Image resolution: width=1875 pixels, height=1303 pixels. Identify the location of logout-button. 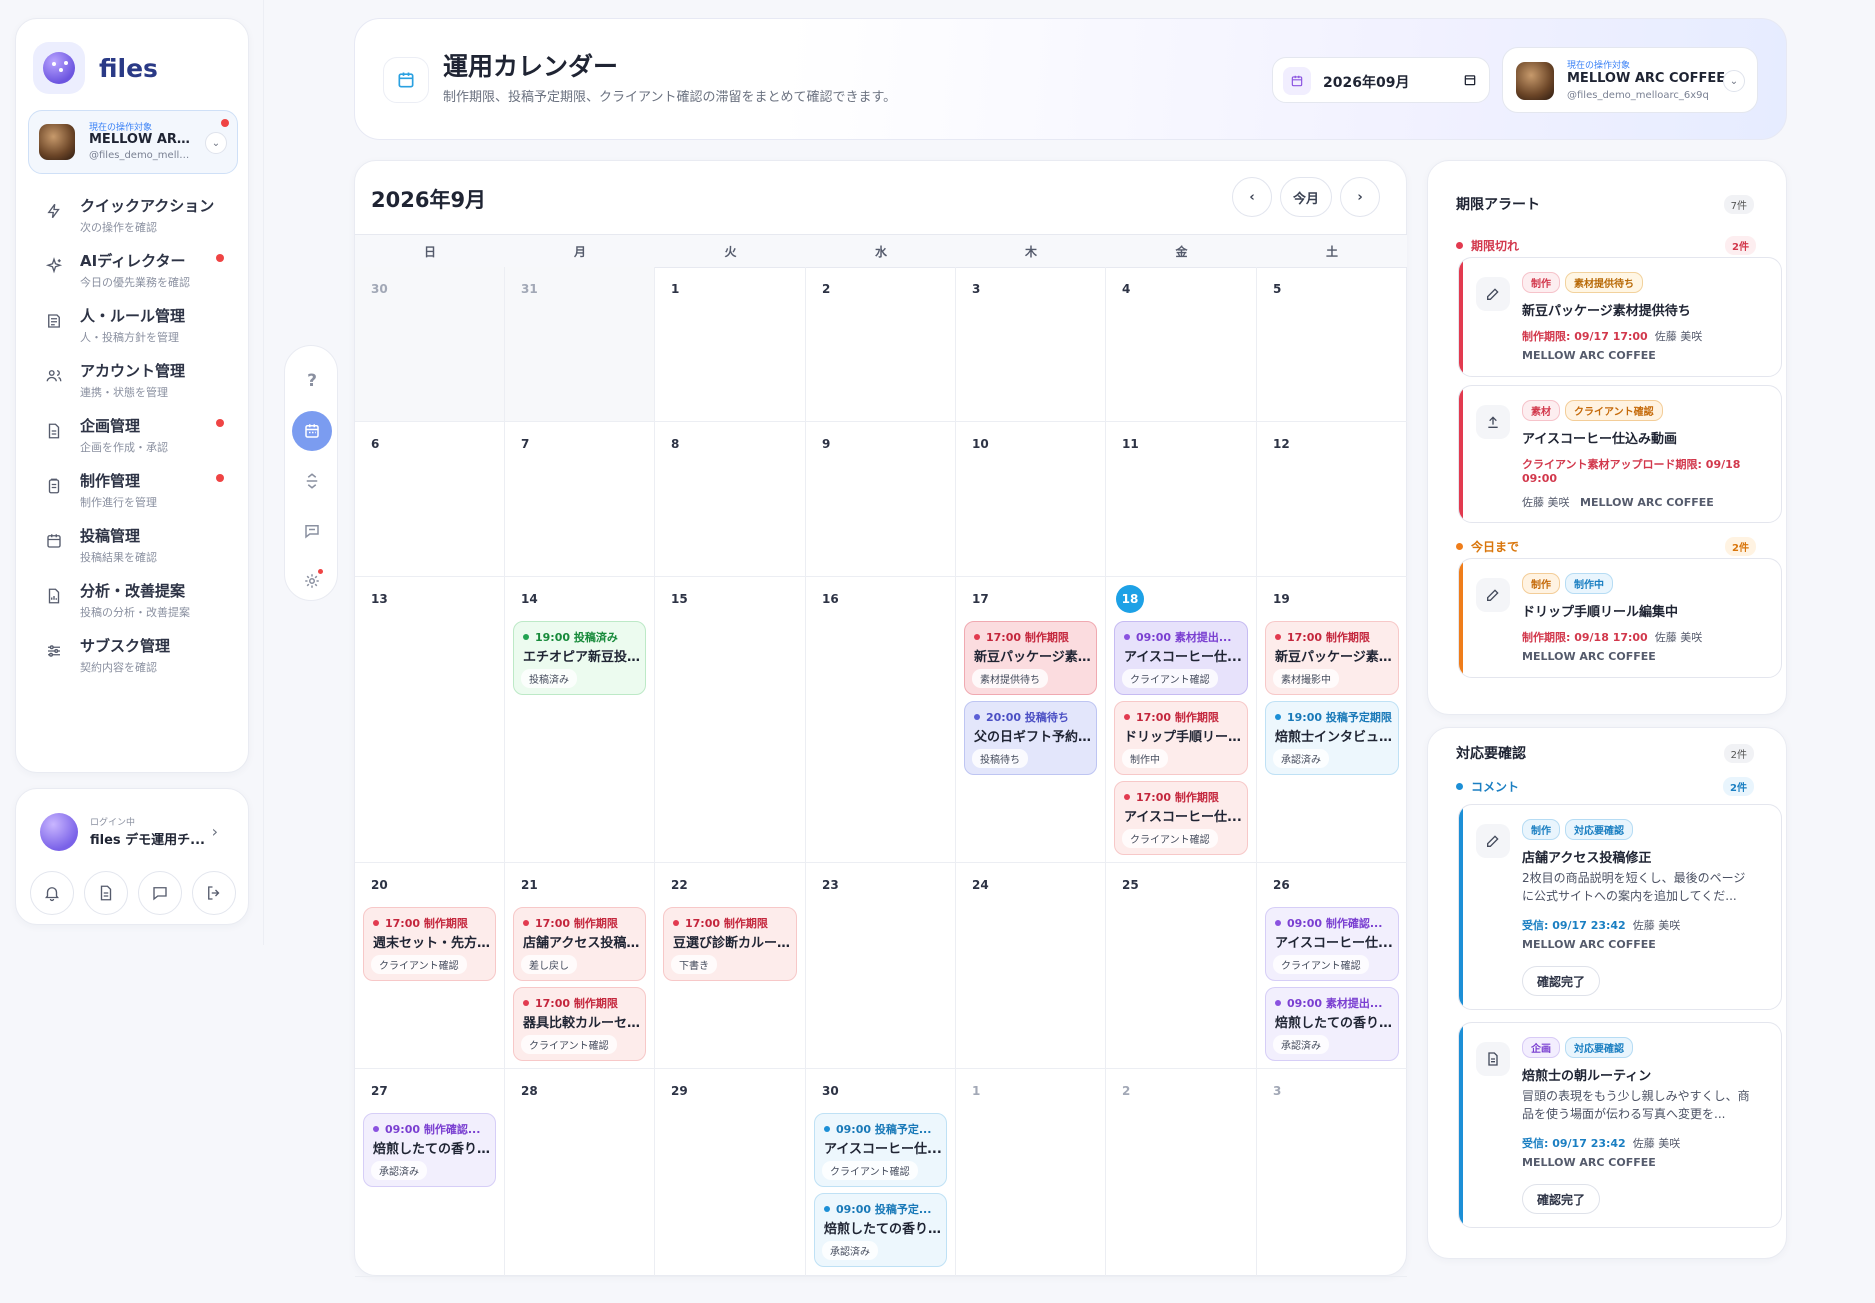
(214, 893).